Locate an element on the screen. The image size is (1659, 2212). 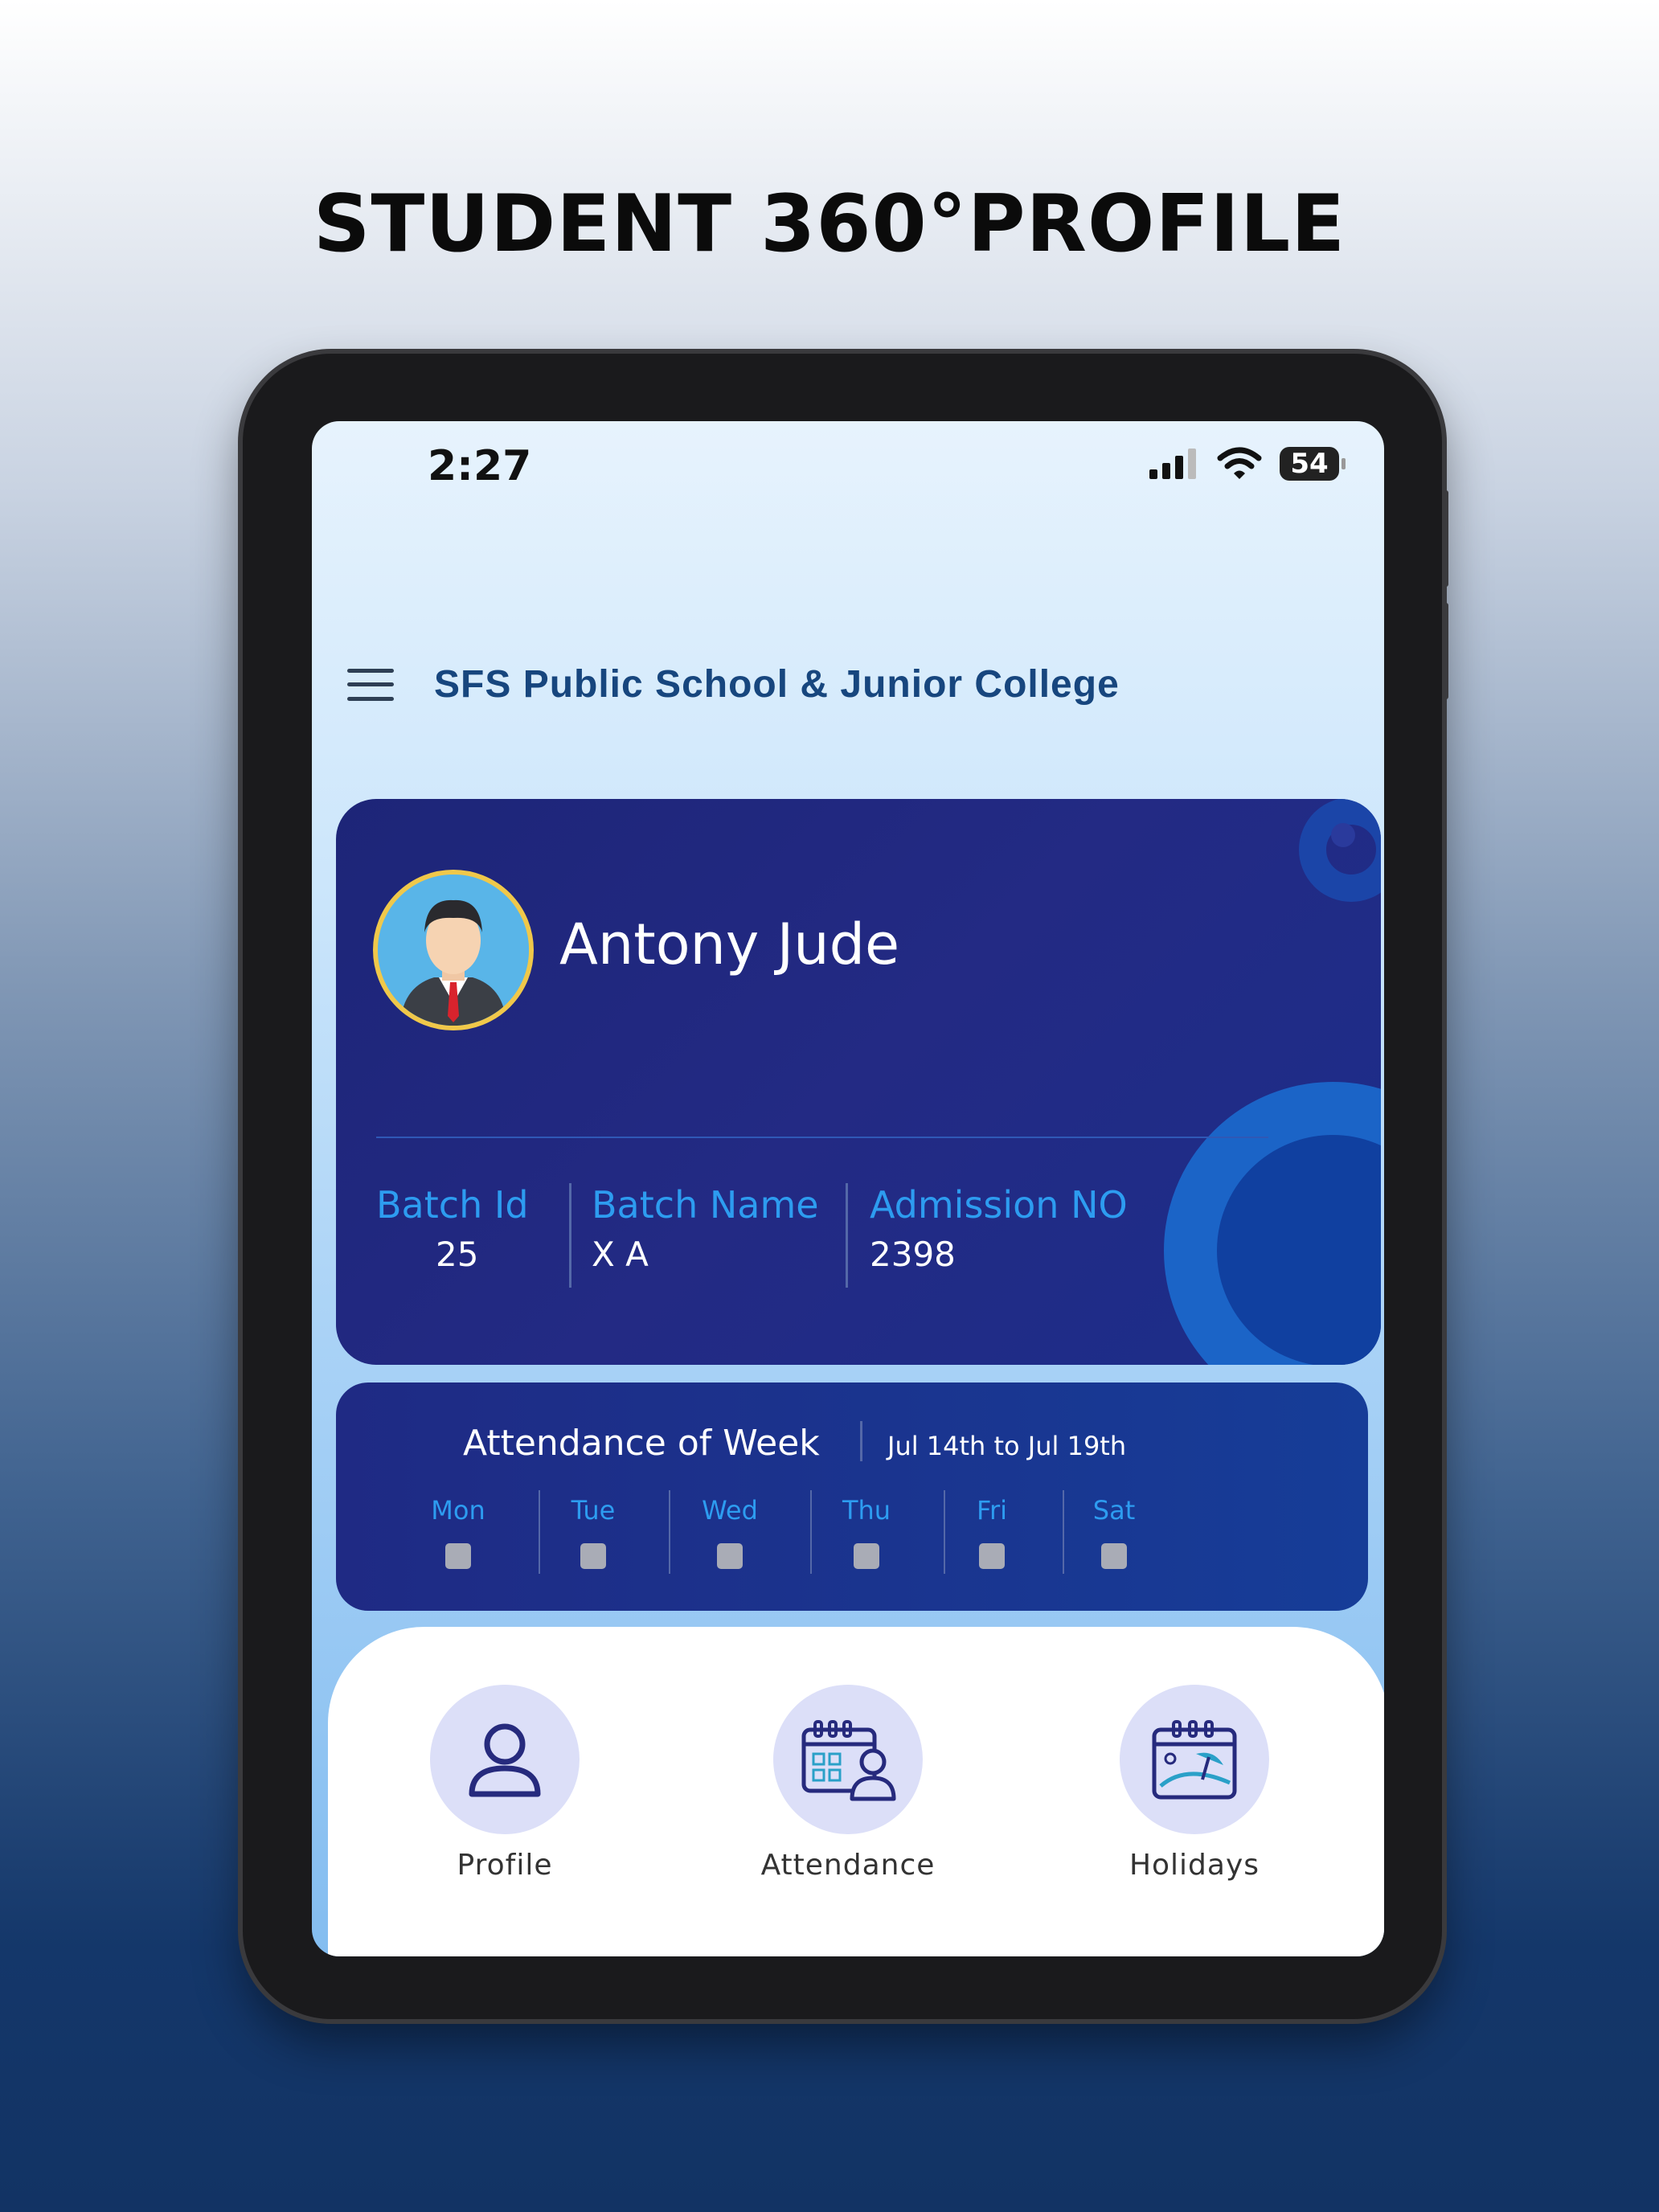
nav-holidays-button: Holidays is located at coordinates (1194, 1784).